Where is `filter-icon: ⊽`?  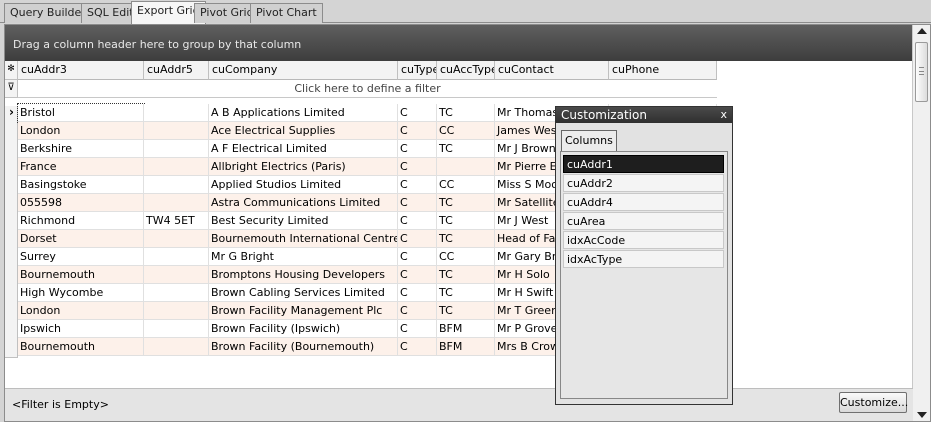
filter-icon: ⊽ is located at coordinates (11, 89).